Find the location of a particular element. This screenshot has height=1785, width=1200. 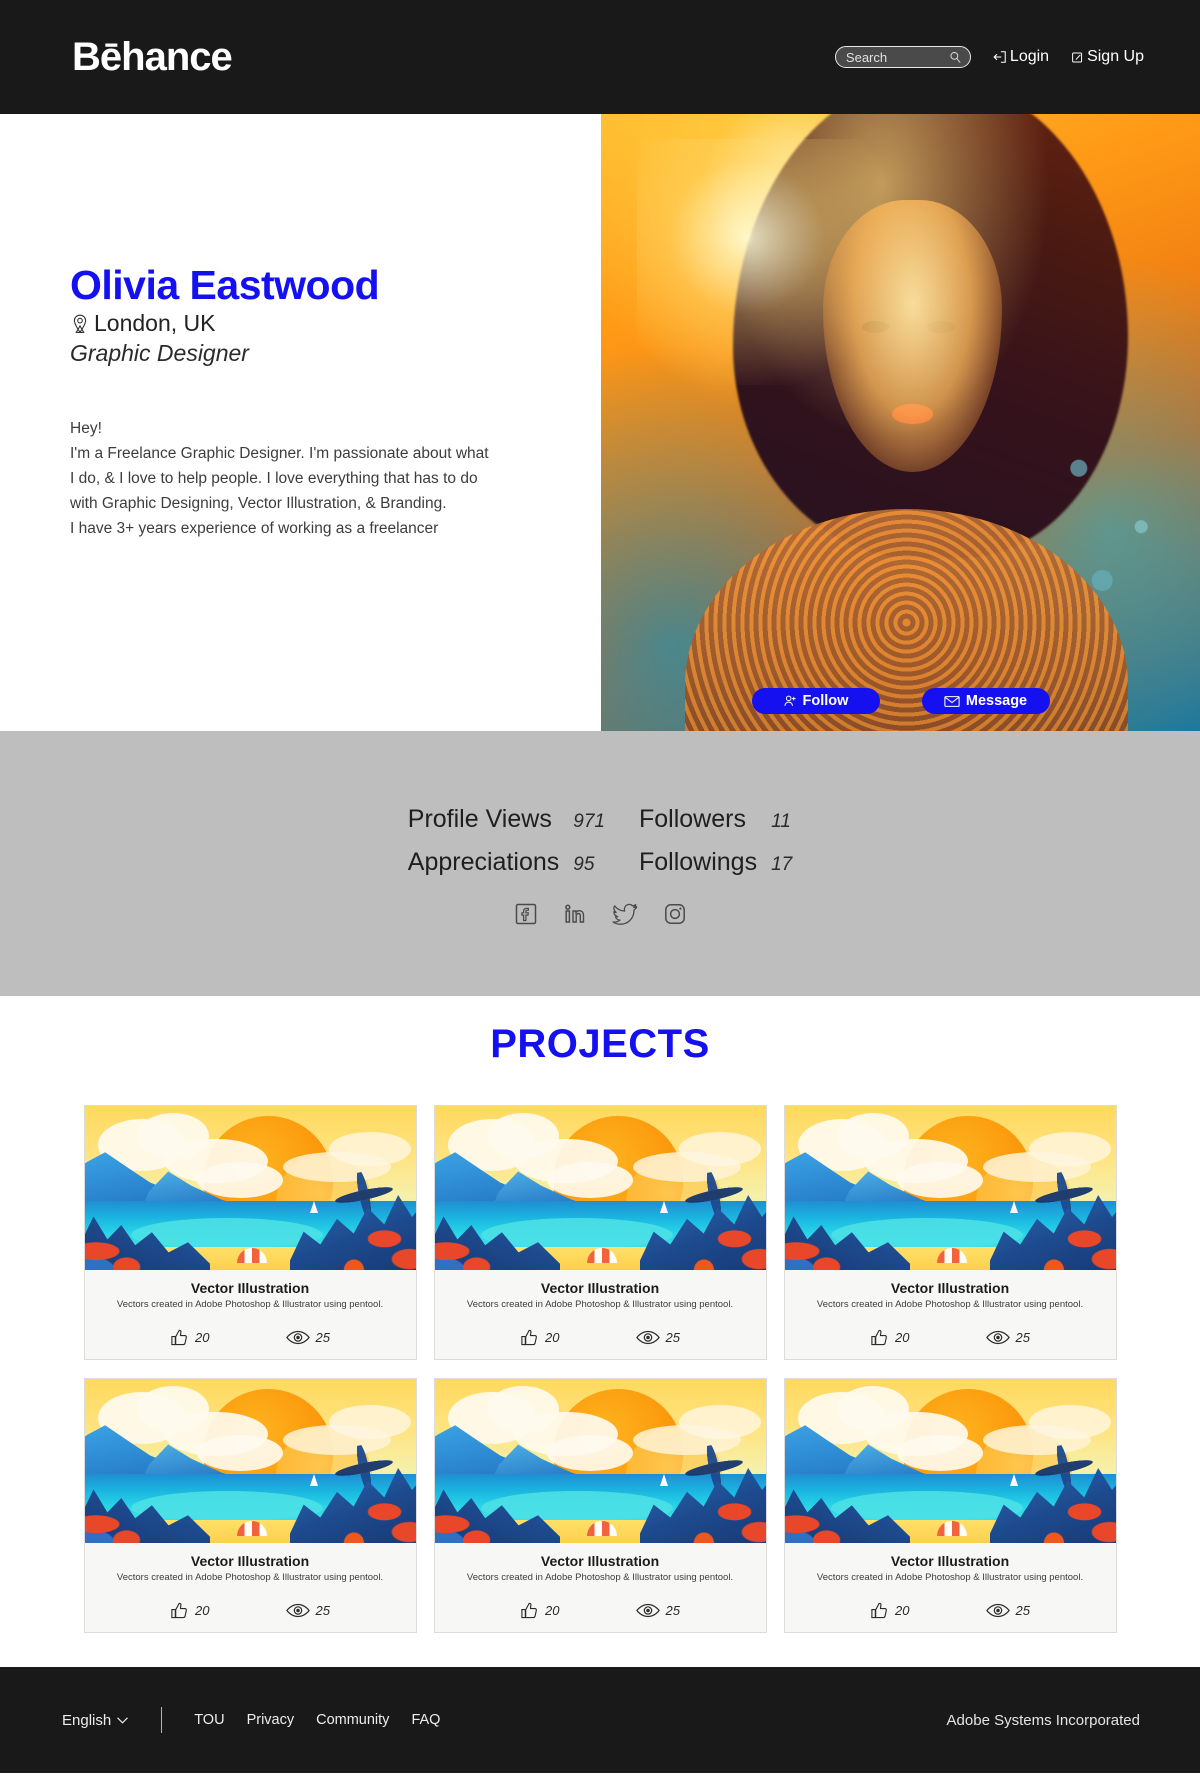

facebook-icon is located at coordinates (526, 916).